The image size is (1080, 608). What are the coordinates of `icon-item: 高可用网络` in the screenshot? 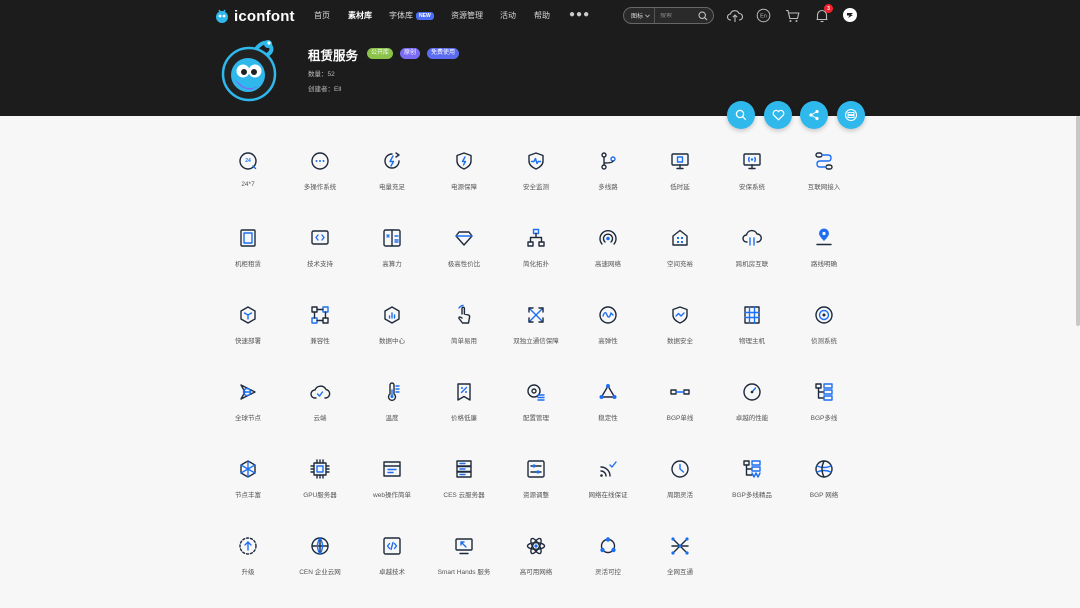 It's located at (536, 567).